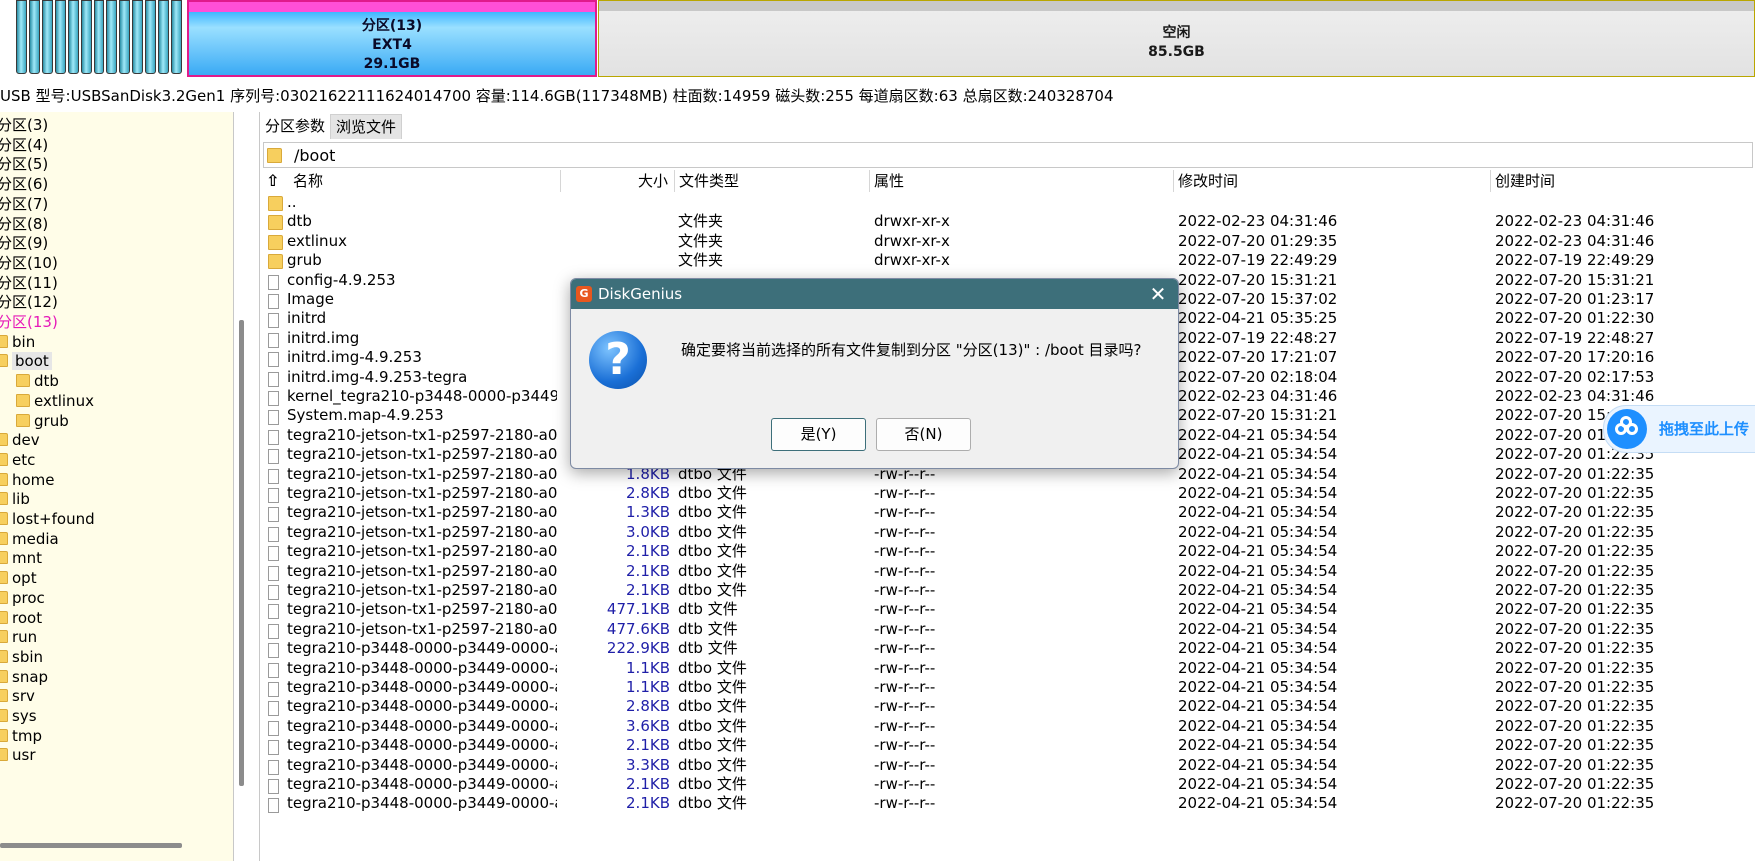  Describe the element at coordinates (295, 126) in the screenshot. I see `tab-partition-params: 分区参数` at that location.